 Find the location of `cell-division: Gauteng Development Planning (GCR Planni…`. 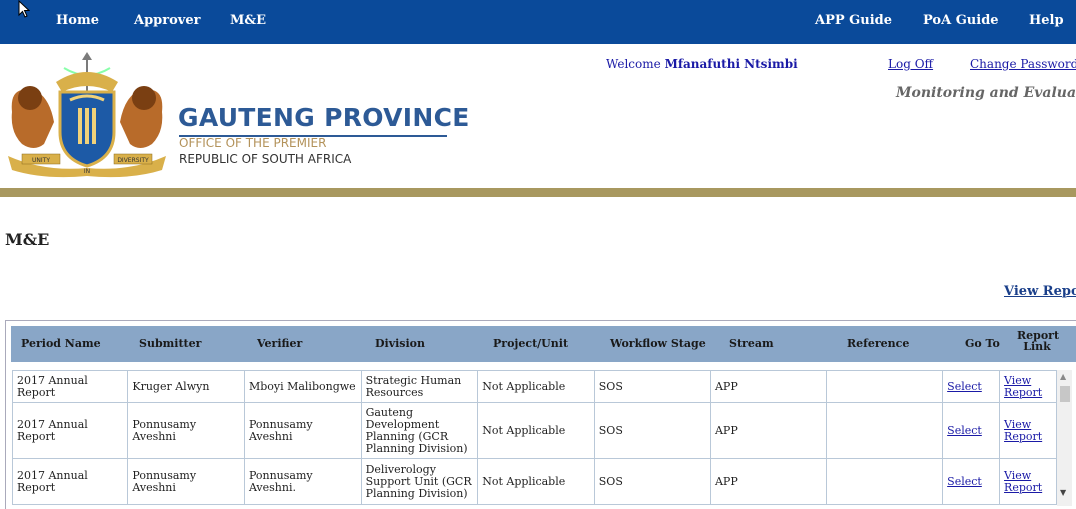

cell-division: Gauteng Development Planning (GCR Planni… is located at coordinates (419, 430).